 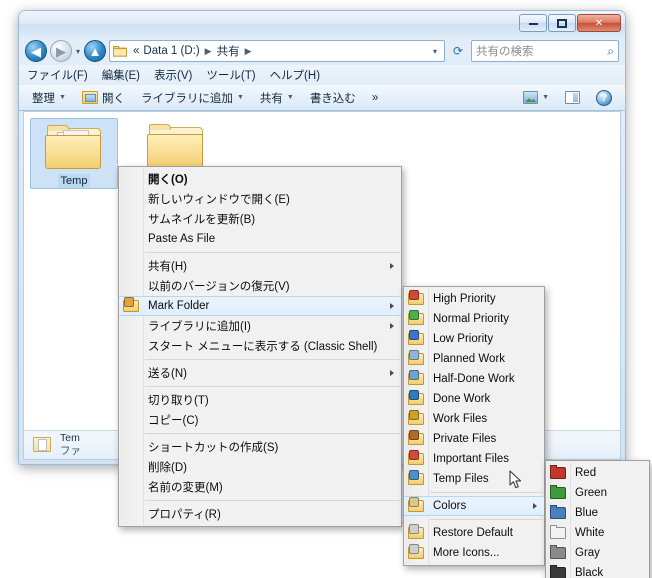 I want to click on menu-item: ショートカットの作成(S), so click(x=260, y=447).